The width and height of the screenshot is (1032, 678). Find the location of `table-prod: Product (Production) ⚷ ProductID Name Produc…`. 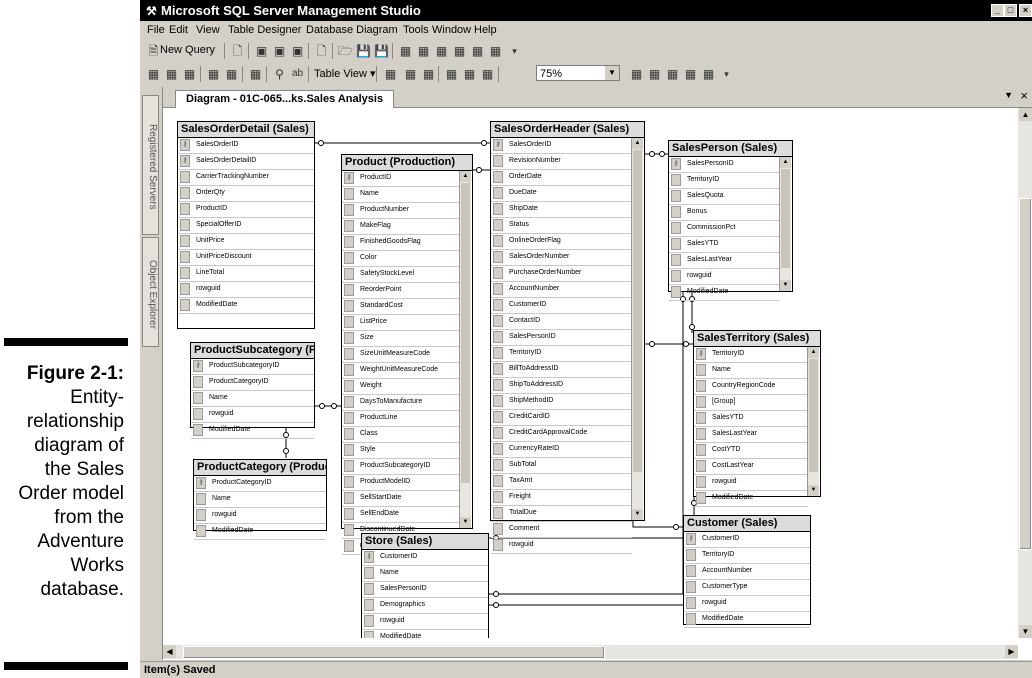

table-prod: Product (Production) ⚷ ProductID Name Produc… is located at coordinates (407, 354).